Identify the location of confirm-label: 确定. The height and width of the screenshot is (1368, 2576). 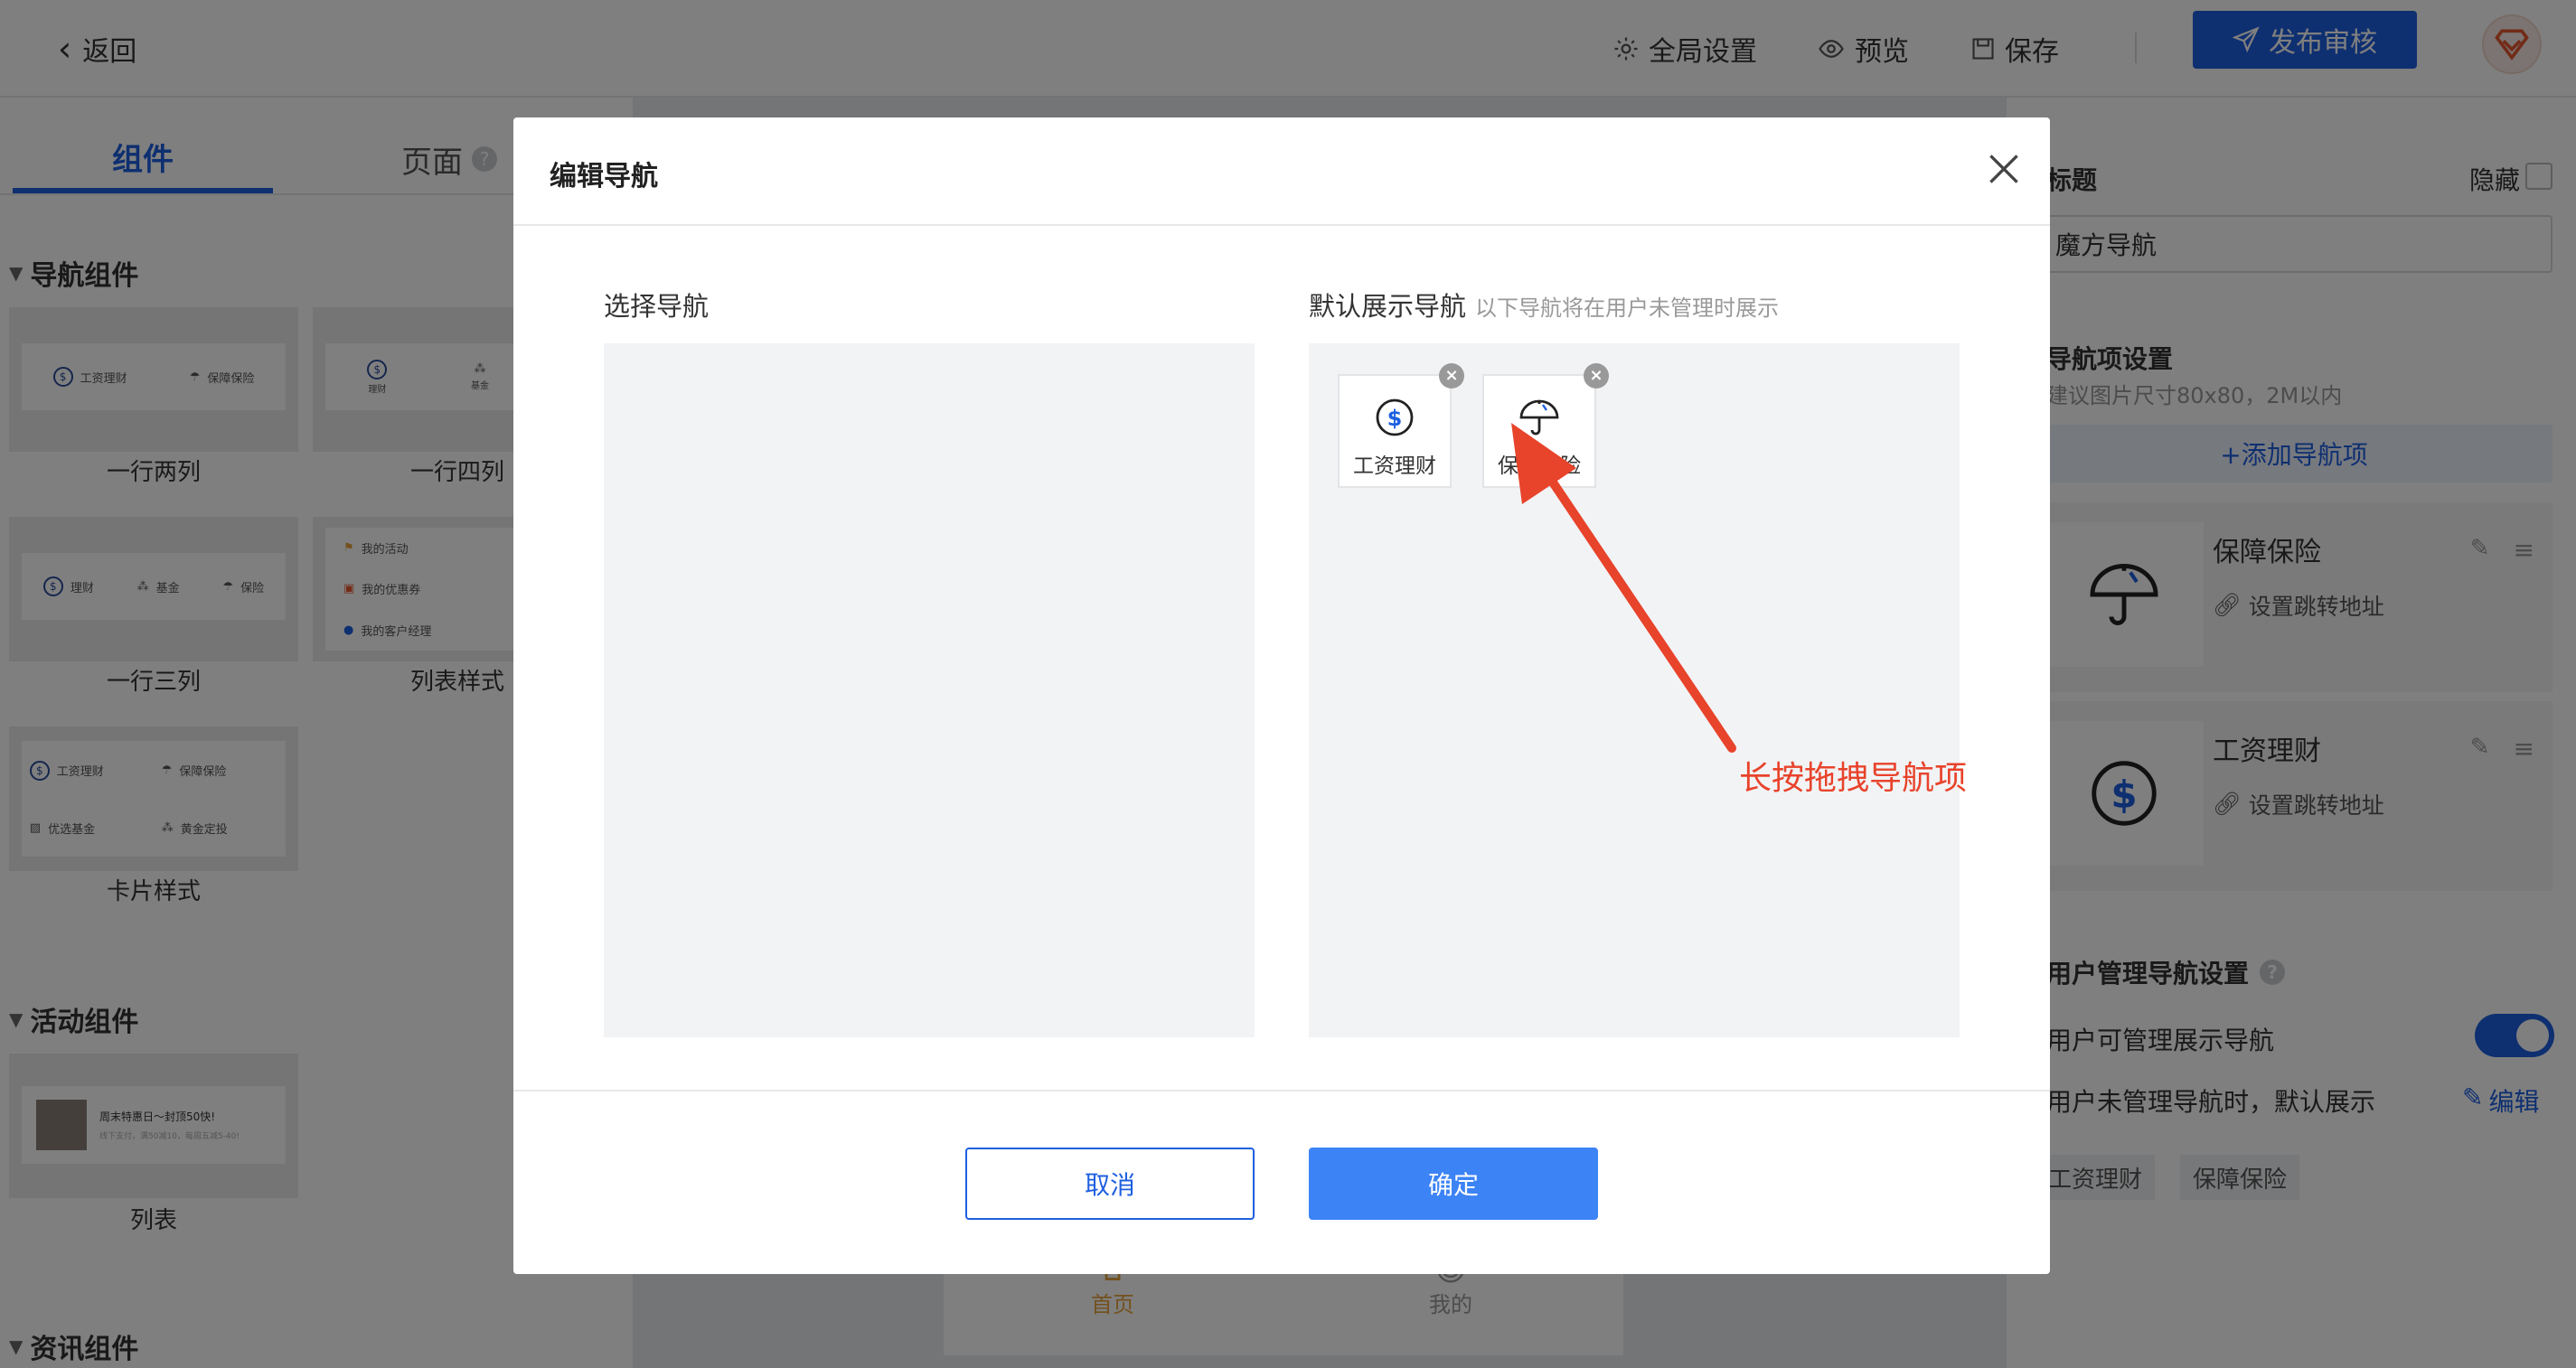
(1453, 1185).